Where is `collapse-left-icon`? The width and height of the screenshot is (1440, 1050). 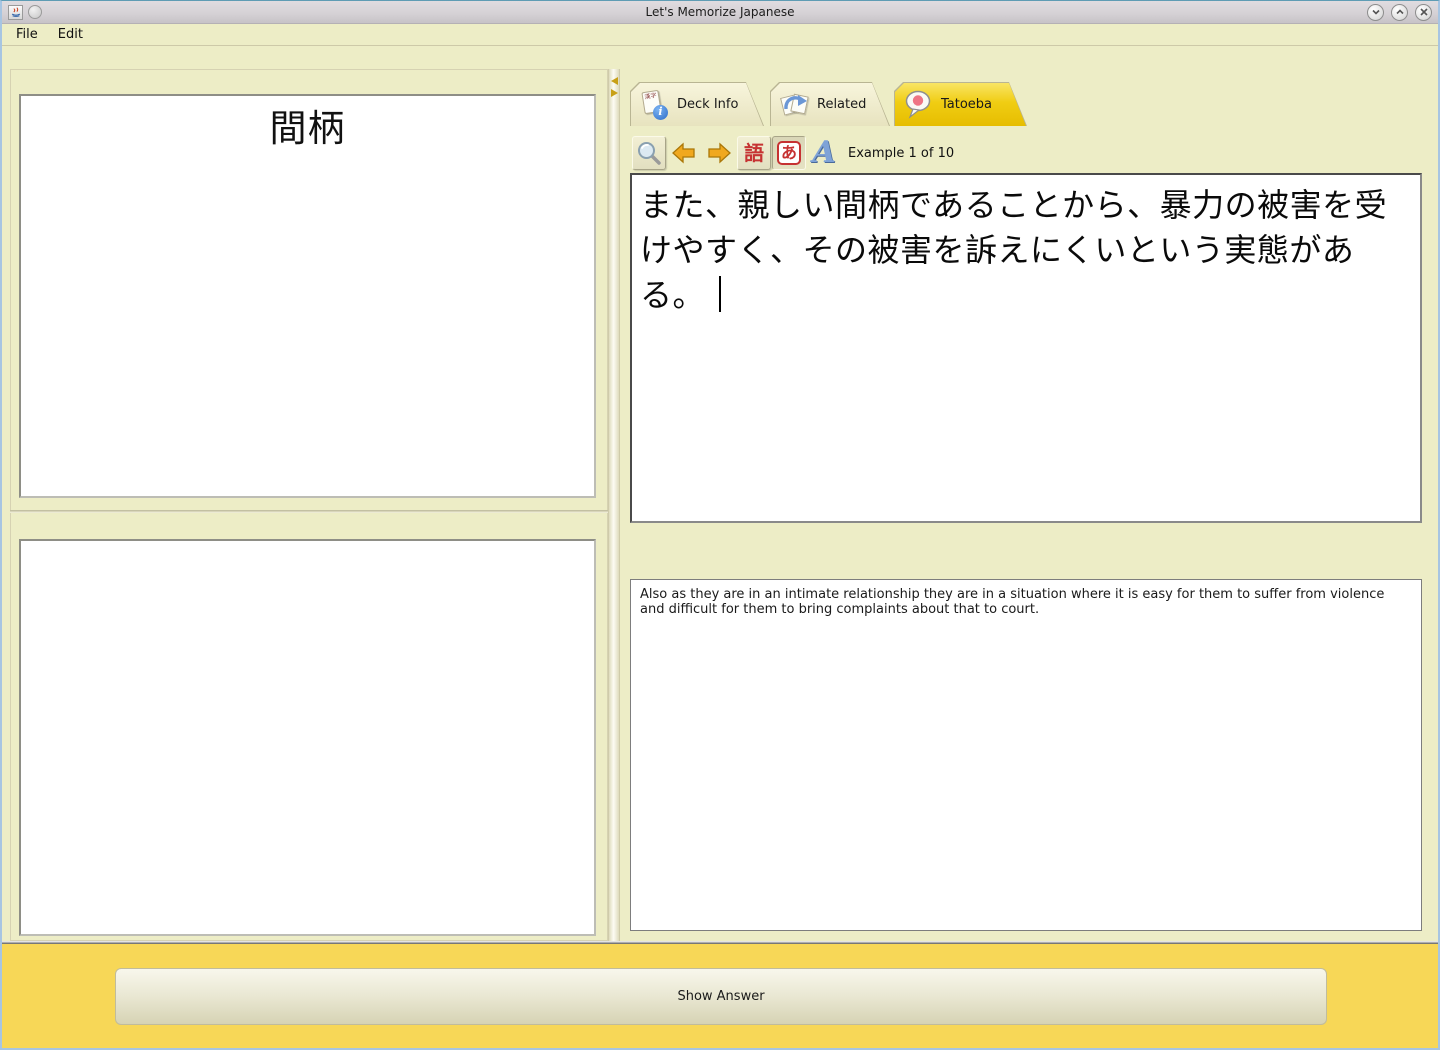 collapse-left-icon is located at coordinates (614, 81).